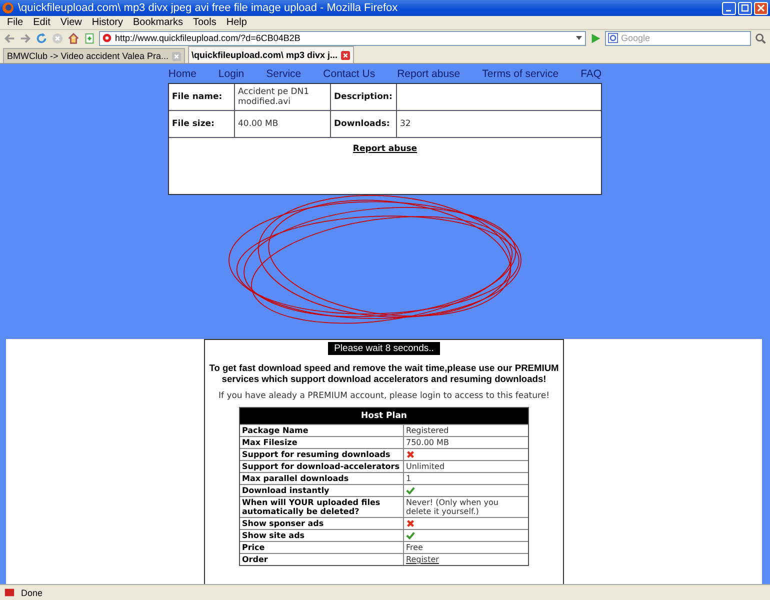 The height and width of the screenshot is (600, 770). I want to click on table-cell: Downloads:, so click(364, 124).